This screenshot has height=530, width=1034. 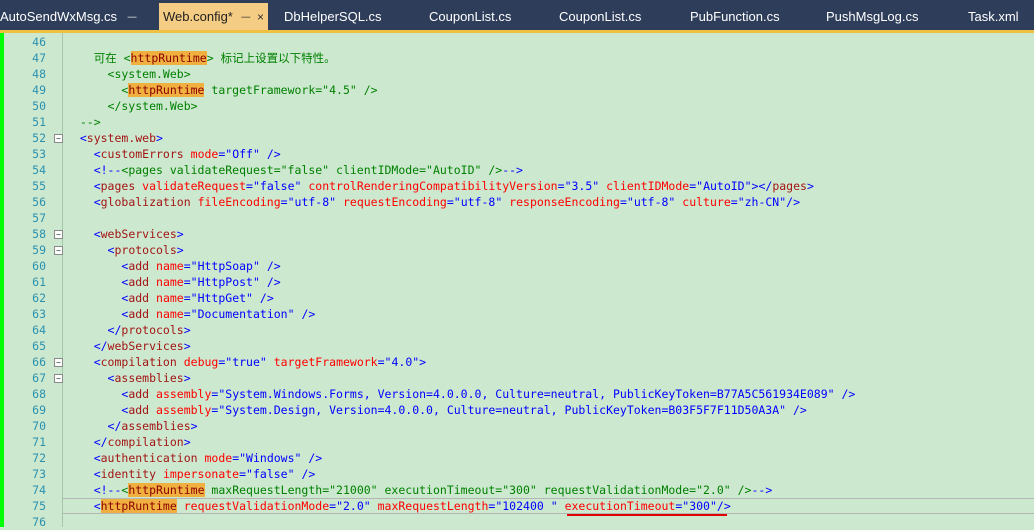 What do you see at coordinates (221, 298) in the screenshot?
I see `code-token: "HttpGet"` at bounding box center [221, 298].